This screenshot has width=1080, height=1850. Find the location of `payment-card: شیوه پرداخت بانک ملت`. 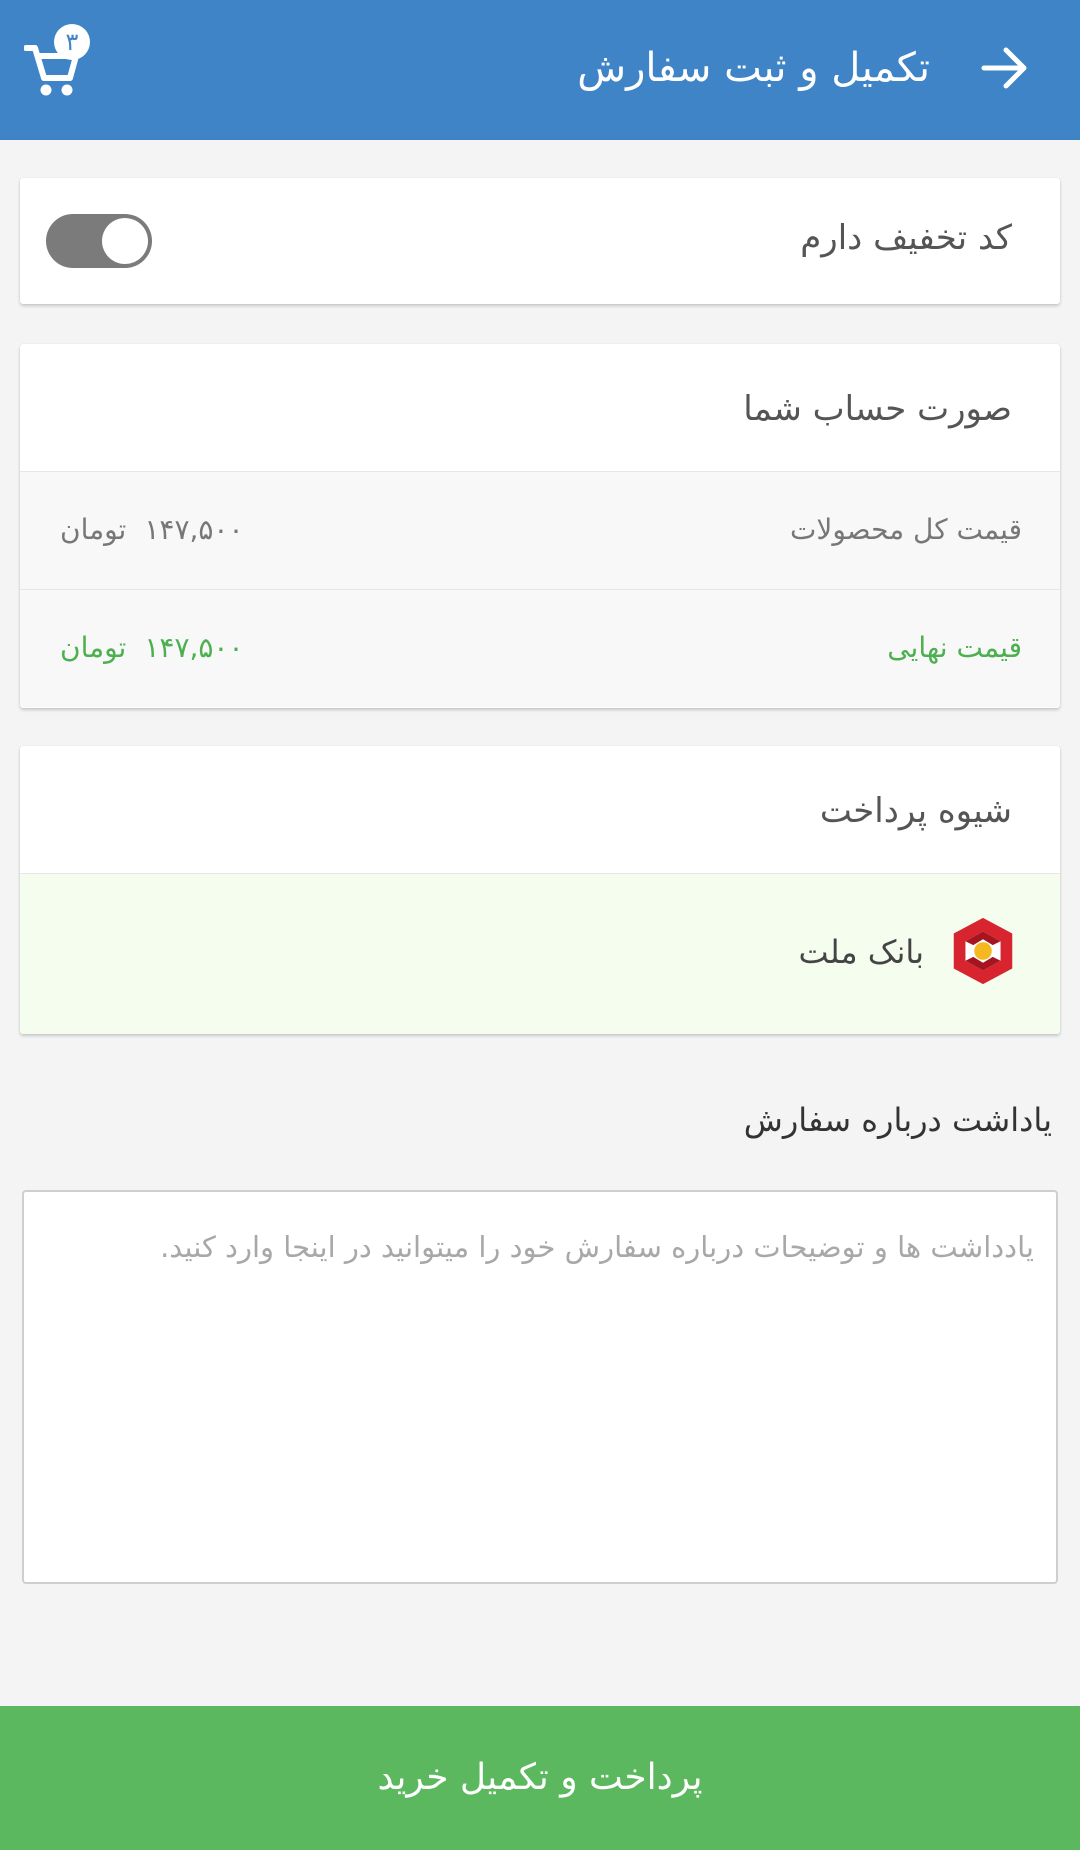

payment-card: شیوه پرداخت بانک ملت is located at coordinates (540, 890).